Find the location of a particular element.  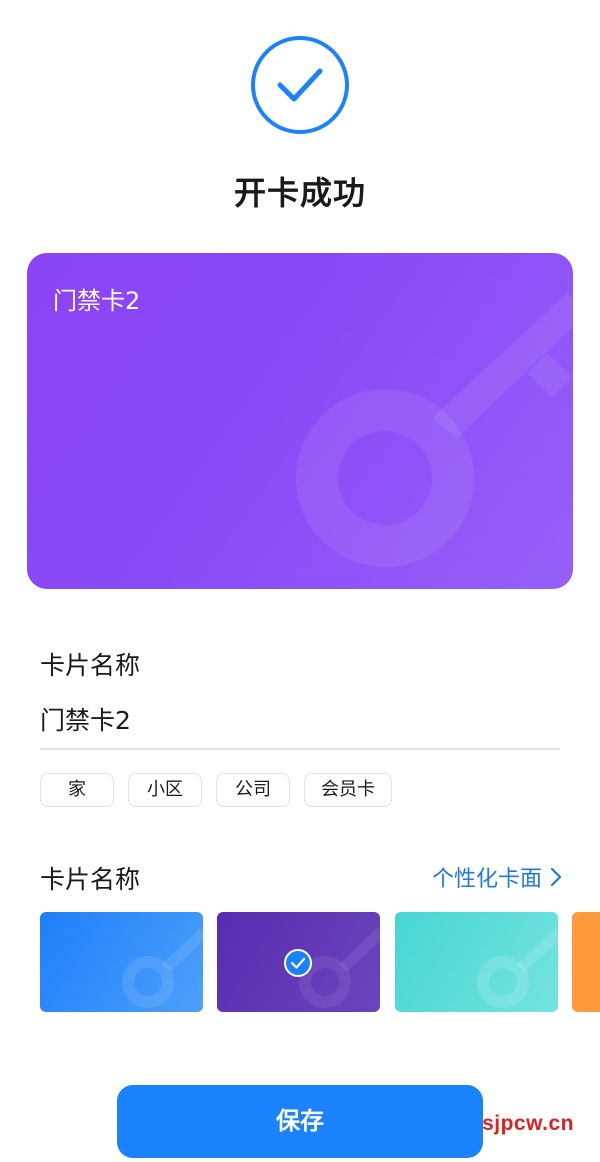

tag-list: 家 小区 公司 会员卡 is located at coordinates (216, 790).